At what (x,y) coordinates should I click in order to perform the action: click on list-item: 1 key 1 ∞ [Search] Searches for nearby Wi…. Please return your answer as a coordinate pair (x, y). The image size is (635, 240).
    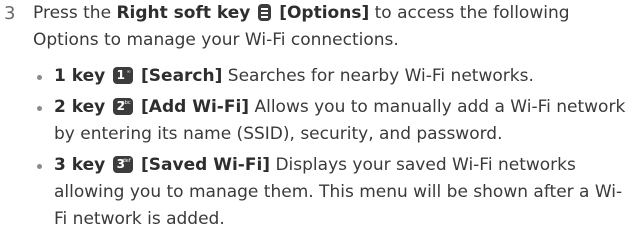
    Looking at the image, I should click on (333, 76).